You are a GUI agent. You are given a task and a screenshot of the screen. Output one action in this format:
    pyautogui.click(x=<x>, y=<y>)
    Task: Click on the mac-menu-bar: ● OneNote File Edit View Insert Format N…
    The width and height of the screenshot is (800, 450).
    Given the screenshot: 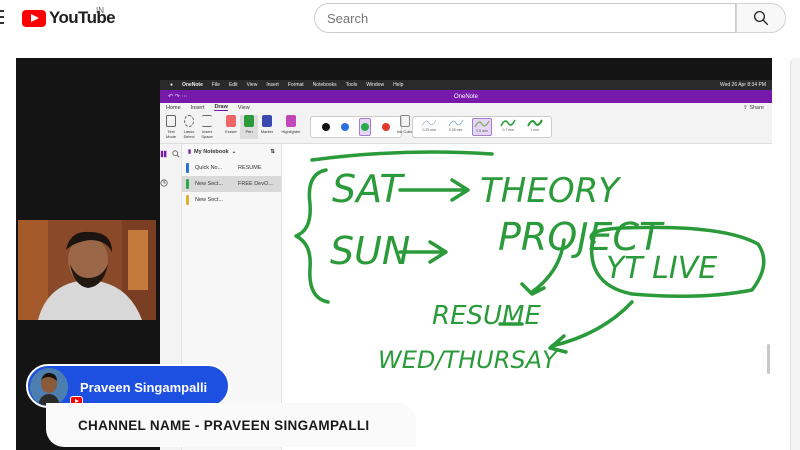 What is the action you would take?
    pyautogui.click(x=466, y=85)
    